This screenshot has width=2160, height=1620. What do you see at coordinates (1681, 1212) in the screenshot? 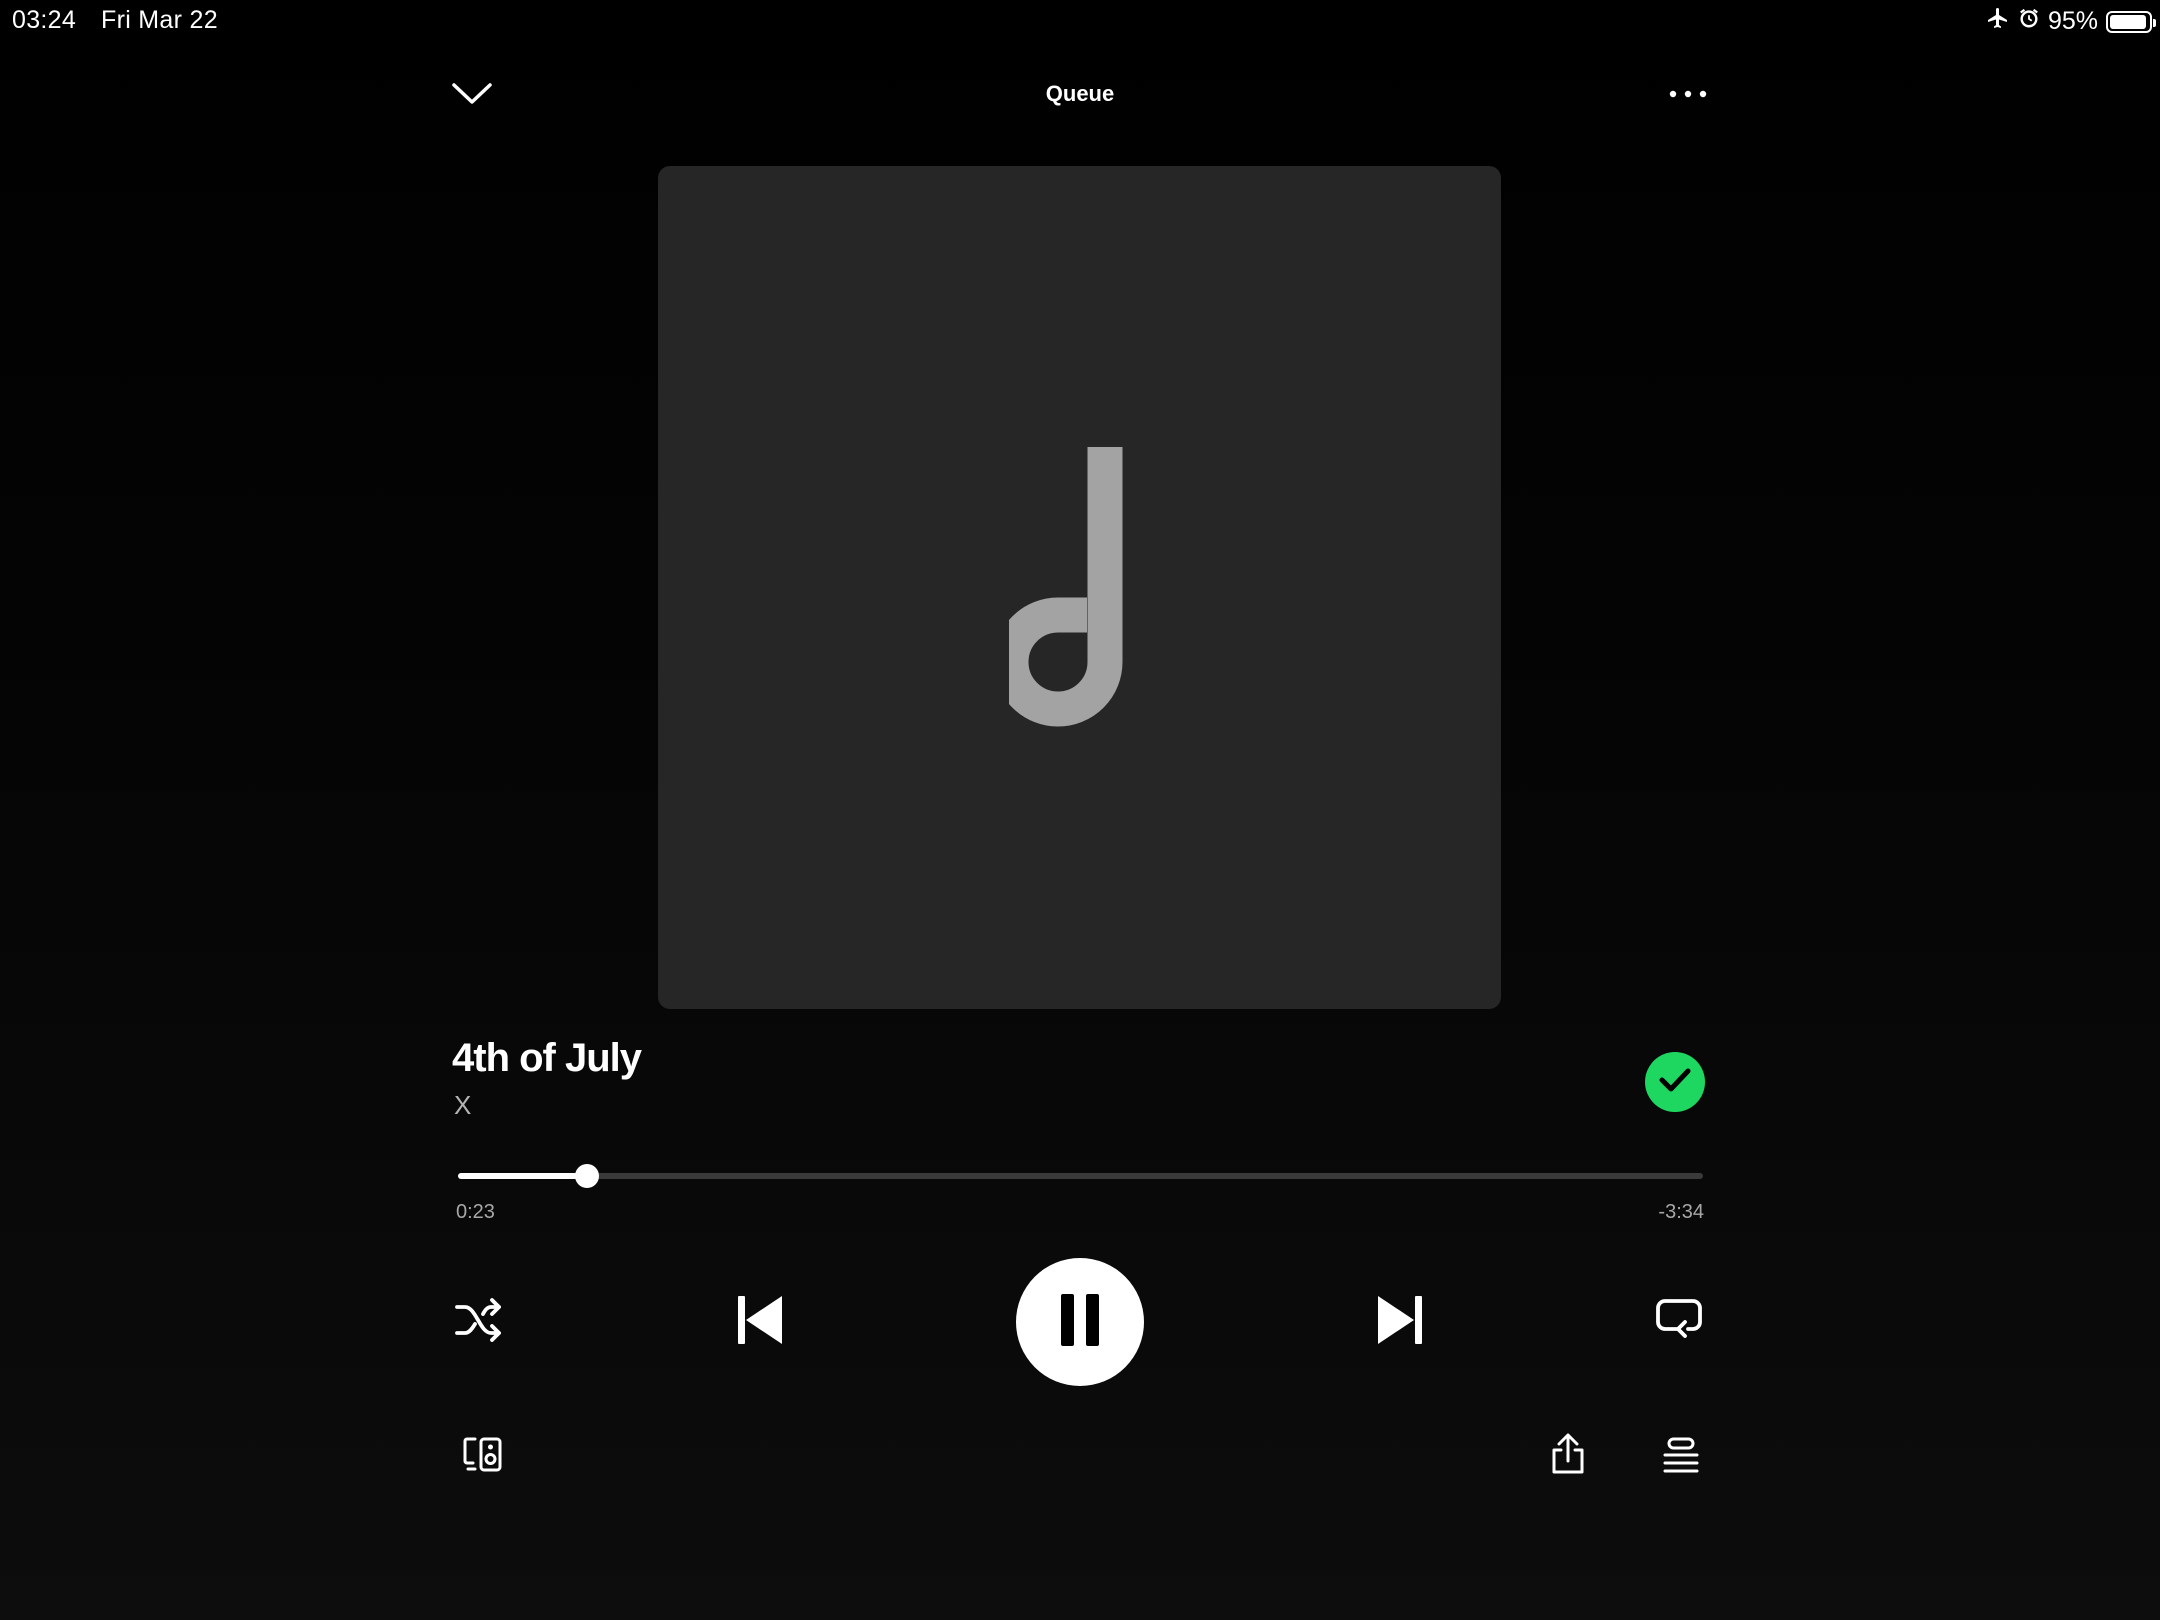
I see `remaining-time: -3:34` at bounding box center [1681, 1212].